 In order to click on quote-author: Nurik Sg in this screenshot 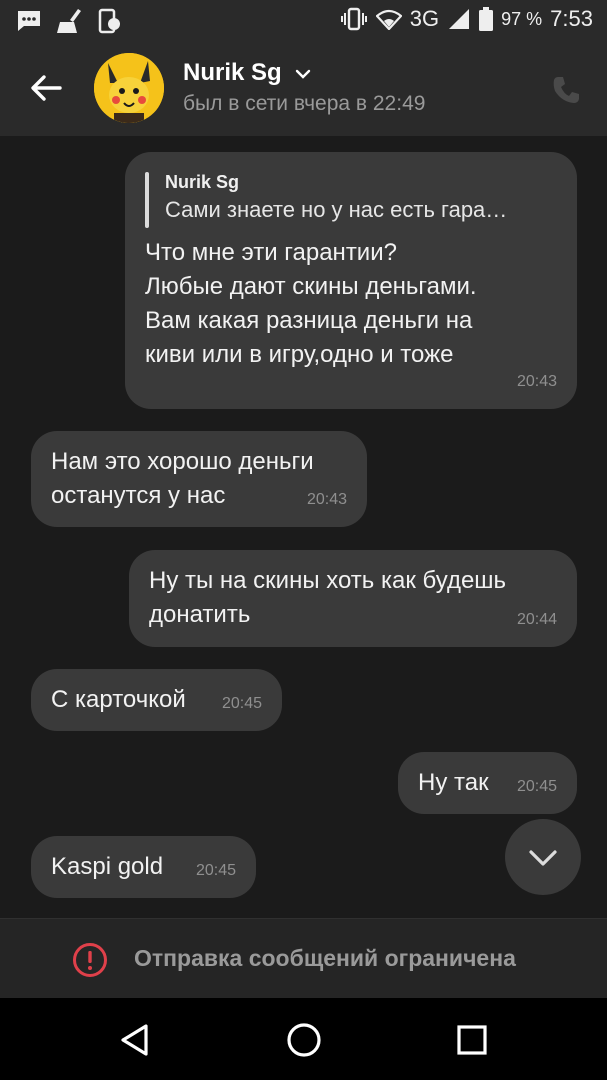, I will do `click(202, 182)`.